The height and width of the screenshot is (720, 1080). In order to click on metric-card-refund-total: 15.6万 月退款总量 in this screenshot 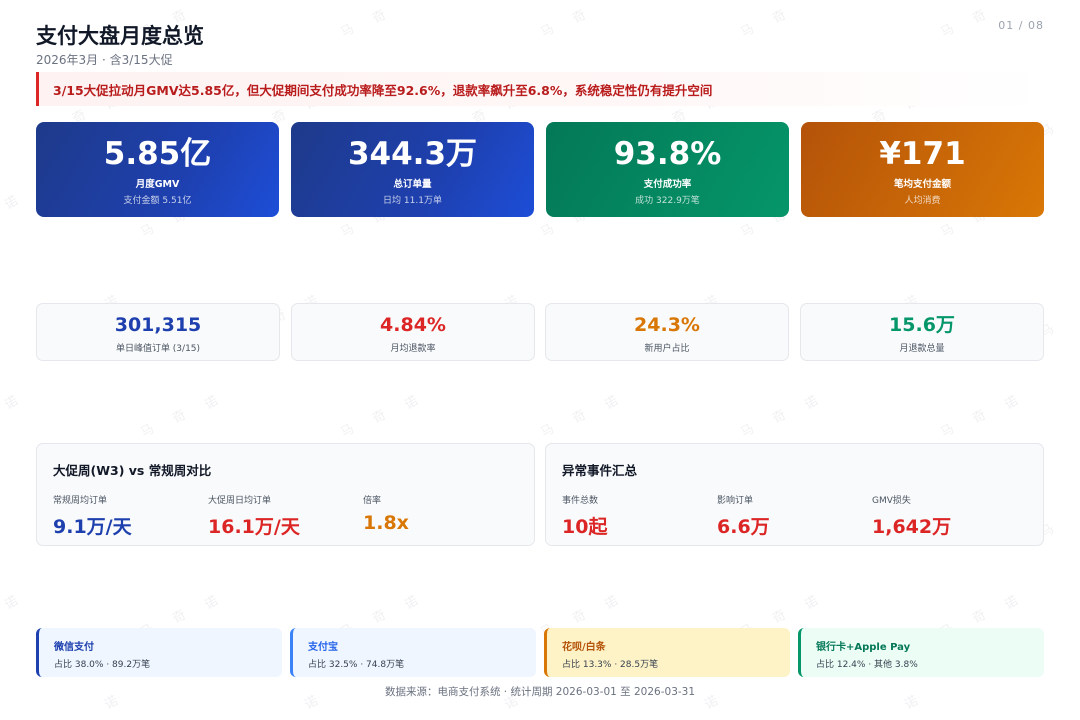, I will do `click(922, 332)`.